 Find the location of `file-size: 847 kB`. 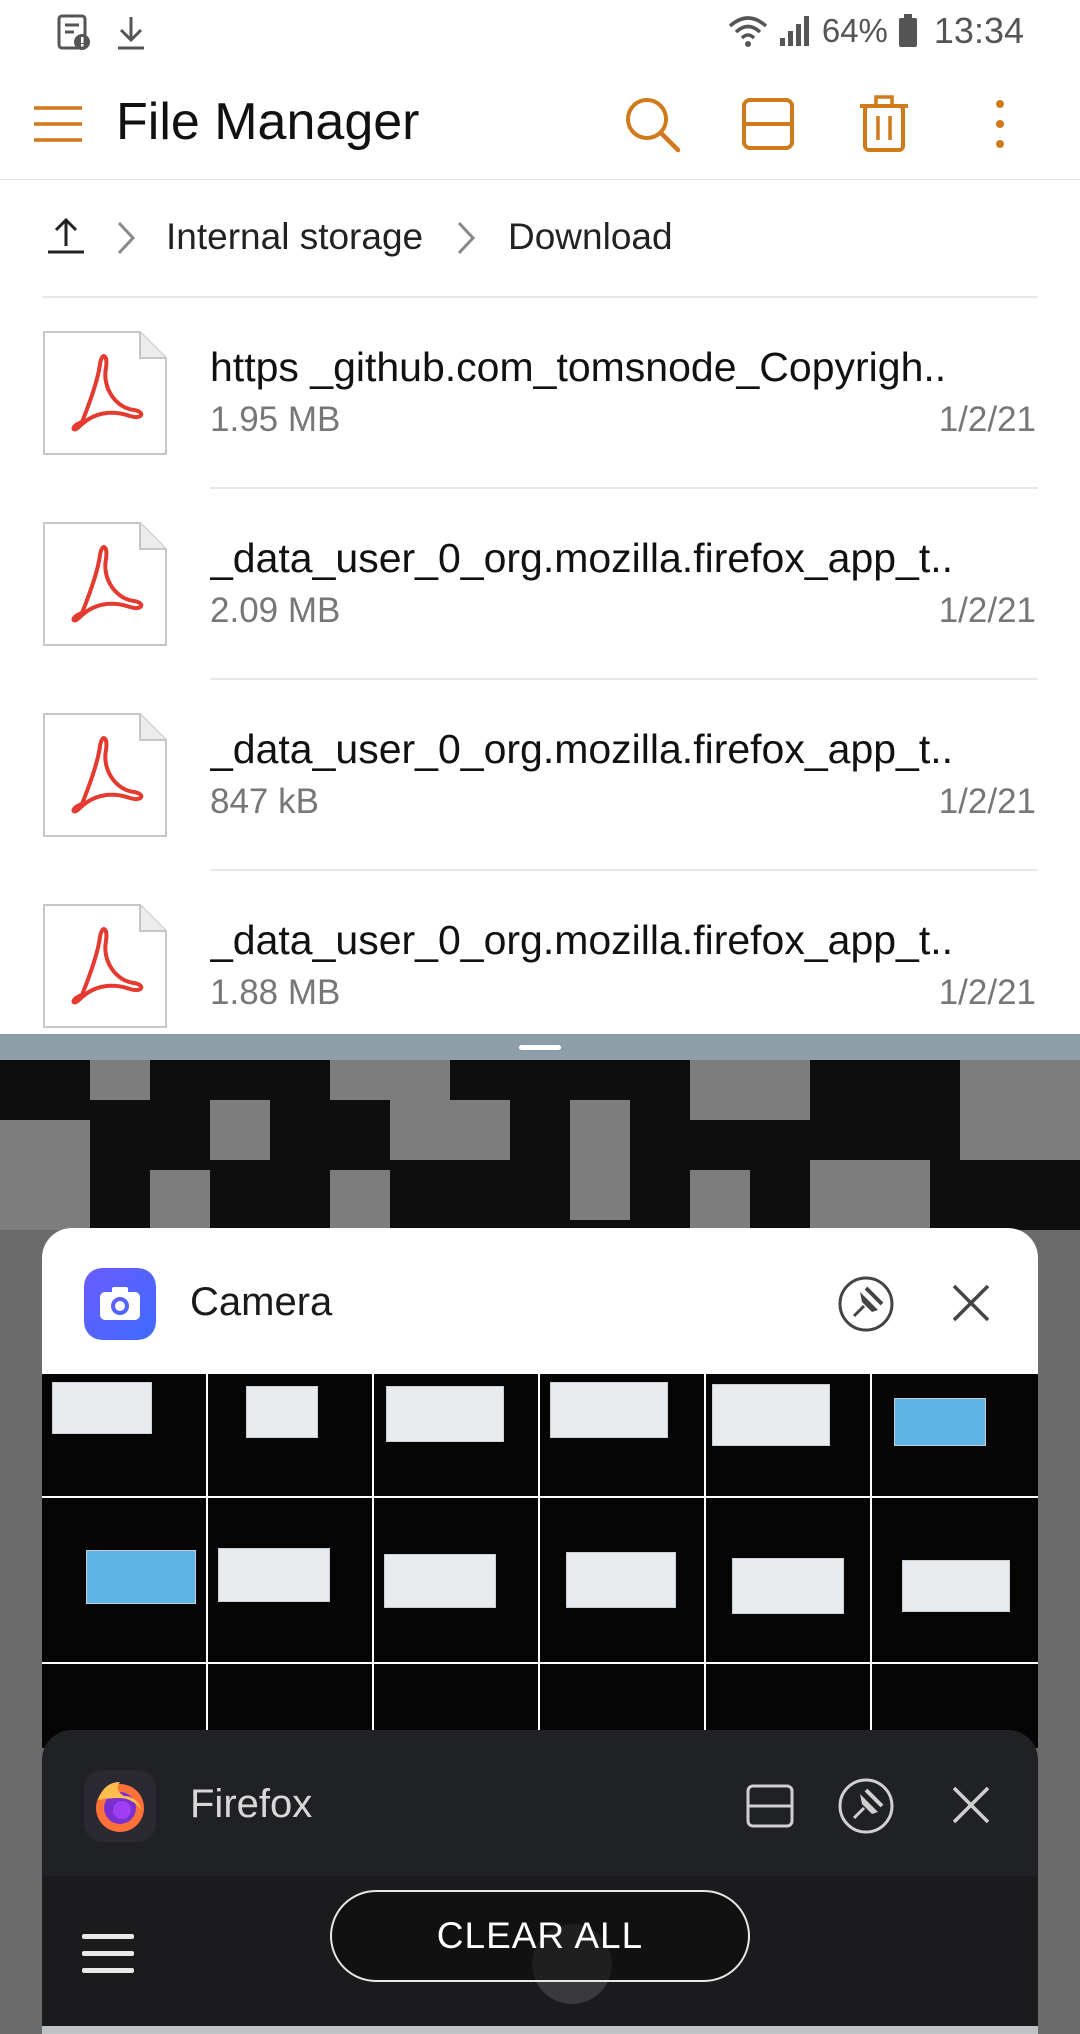

file-size: 847 kB is located at coordinates (264, 801).